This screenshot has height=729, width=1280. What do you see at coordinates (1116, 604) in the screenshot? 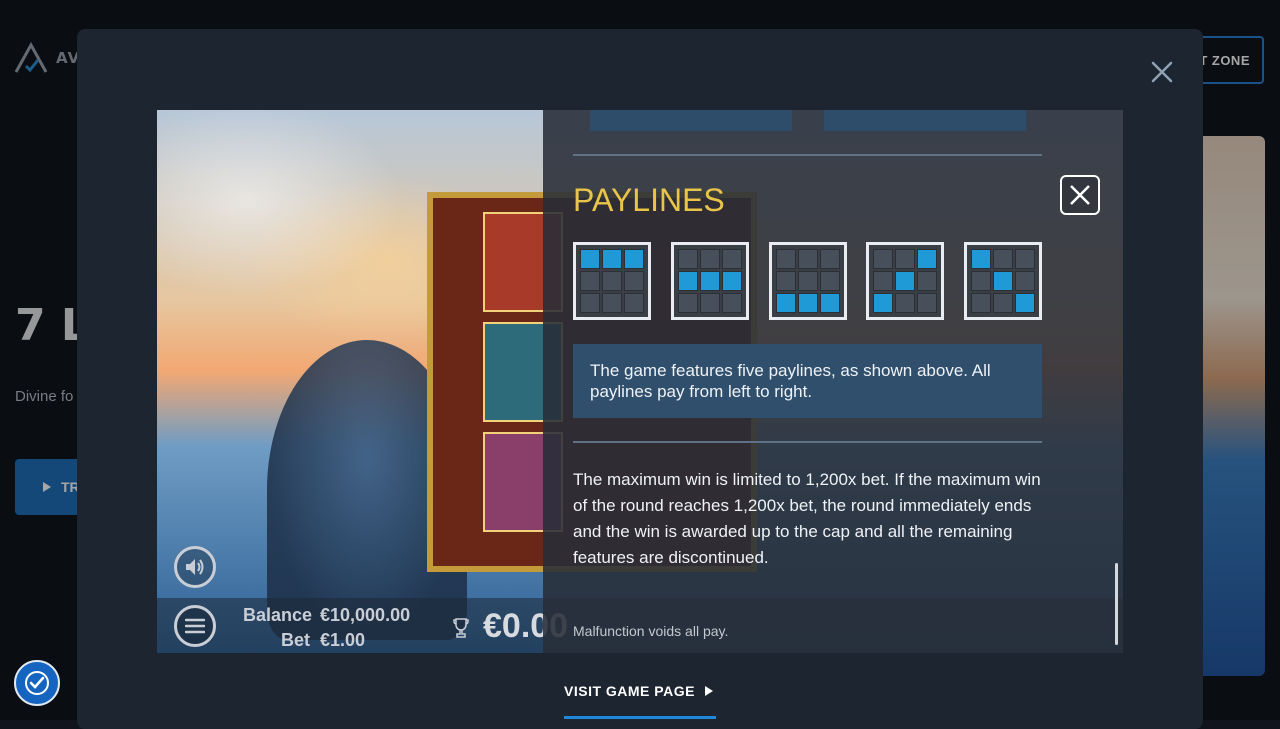
I see `scrollbar` at bounding box center [1116, 604].